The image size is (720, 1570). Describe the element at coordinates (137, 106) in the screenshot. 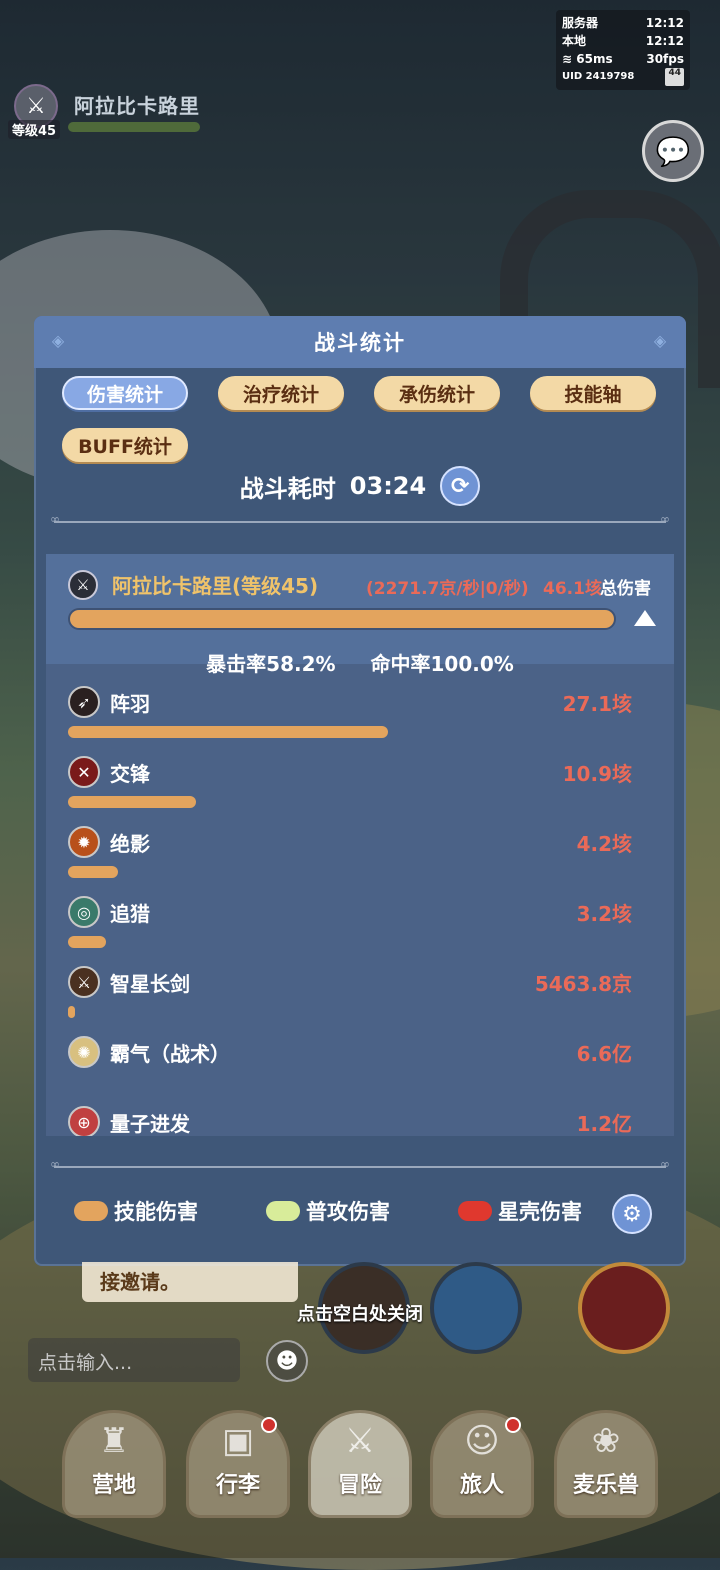

I see `player-name: 阿拉比卡路里` at that location.